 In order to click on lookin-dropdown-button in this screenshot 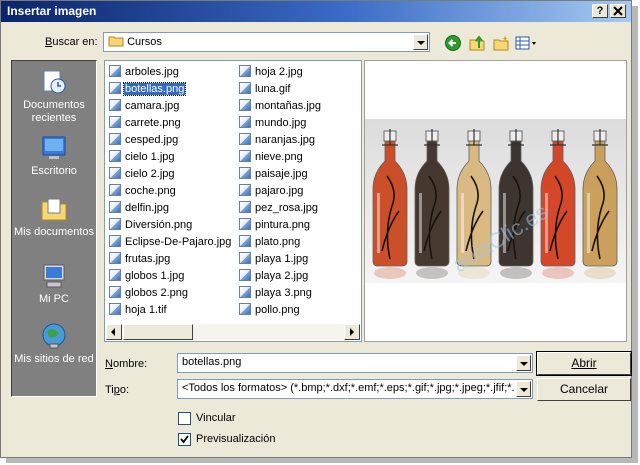, I will do `click(420, 42)`.